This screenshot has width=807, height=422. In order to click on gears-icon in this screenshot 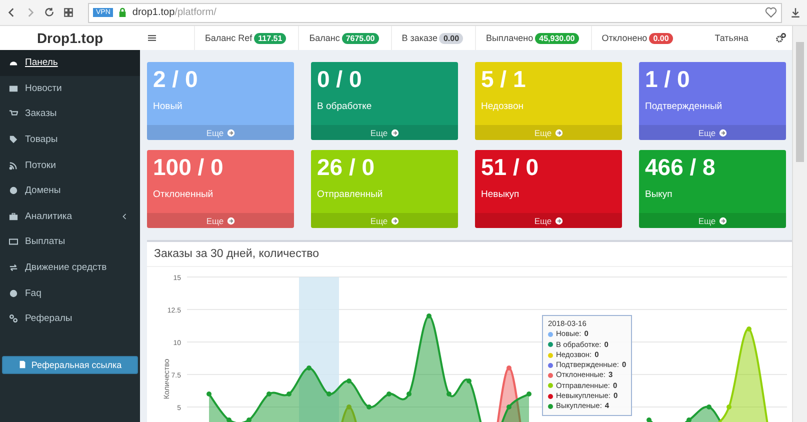, I will do `click(781, 38)`.